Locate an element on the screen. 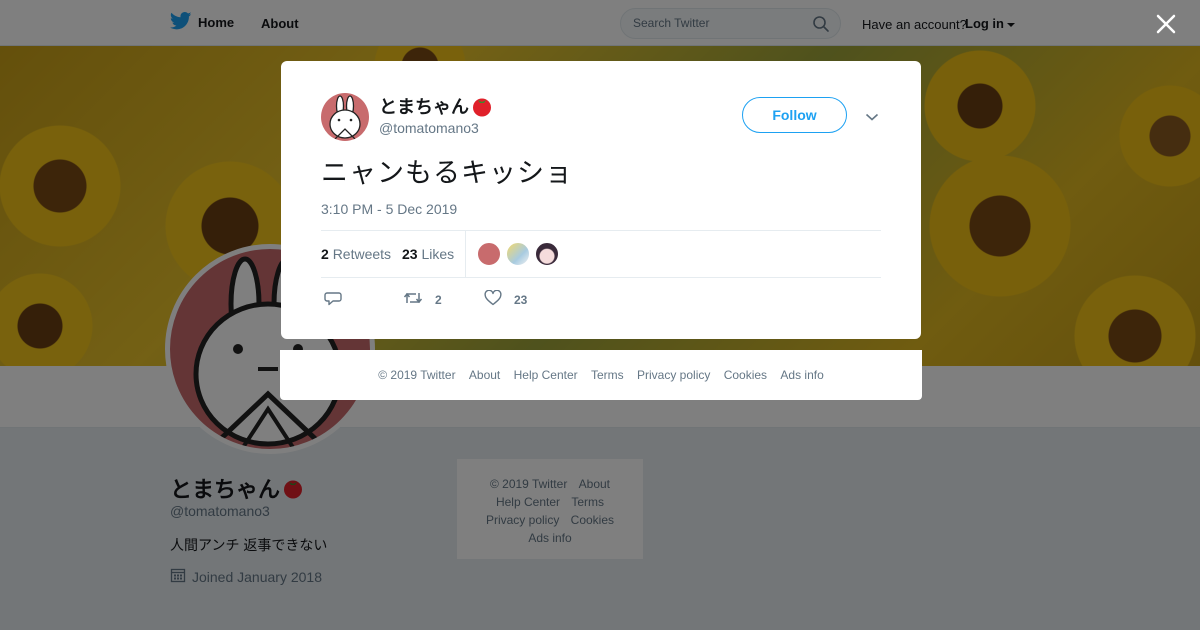 The image size is (1200, 630). footer-ads: Ads info is located at coordinates (801, 375).